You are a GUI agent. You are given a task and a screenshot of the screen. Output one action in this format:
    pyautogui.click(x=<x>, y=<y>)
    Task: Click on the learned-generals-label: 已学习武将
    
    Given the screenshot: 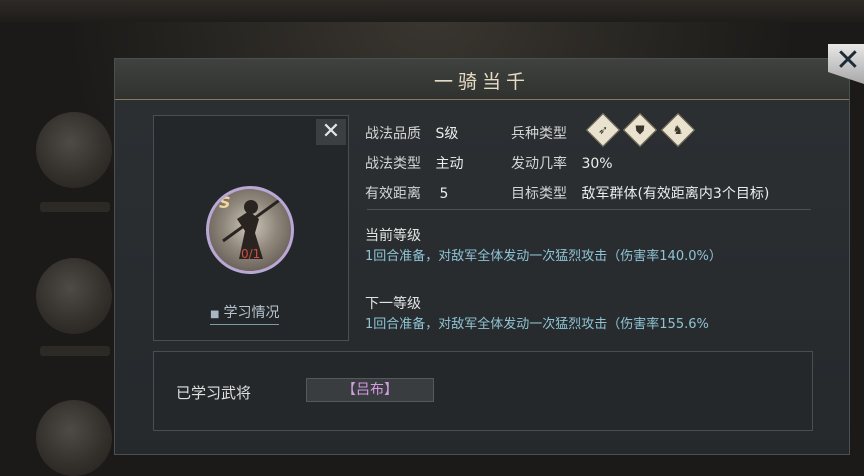 What is the action you would take?
    pyautogui.click(x=214, y=393)
    